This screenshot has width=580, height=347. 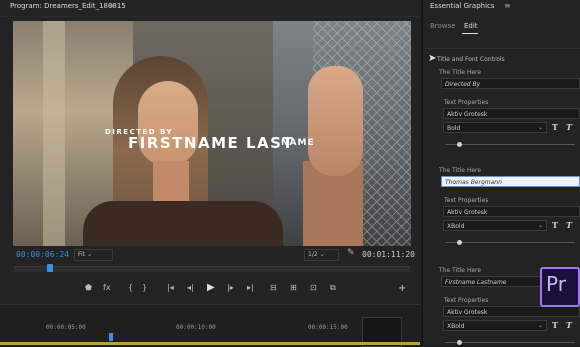 What do you see at coordinates (82, 254) in the screenshot?
I see `fit-label: Fit` at bounding box center [82, 254].